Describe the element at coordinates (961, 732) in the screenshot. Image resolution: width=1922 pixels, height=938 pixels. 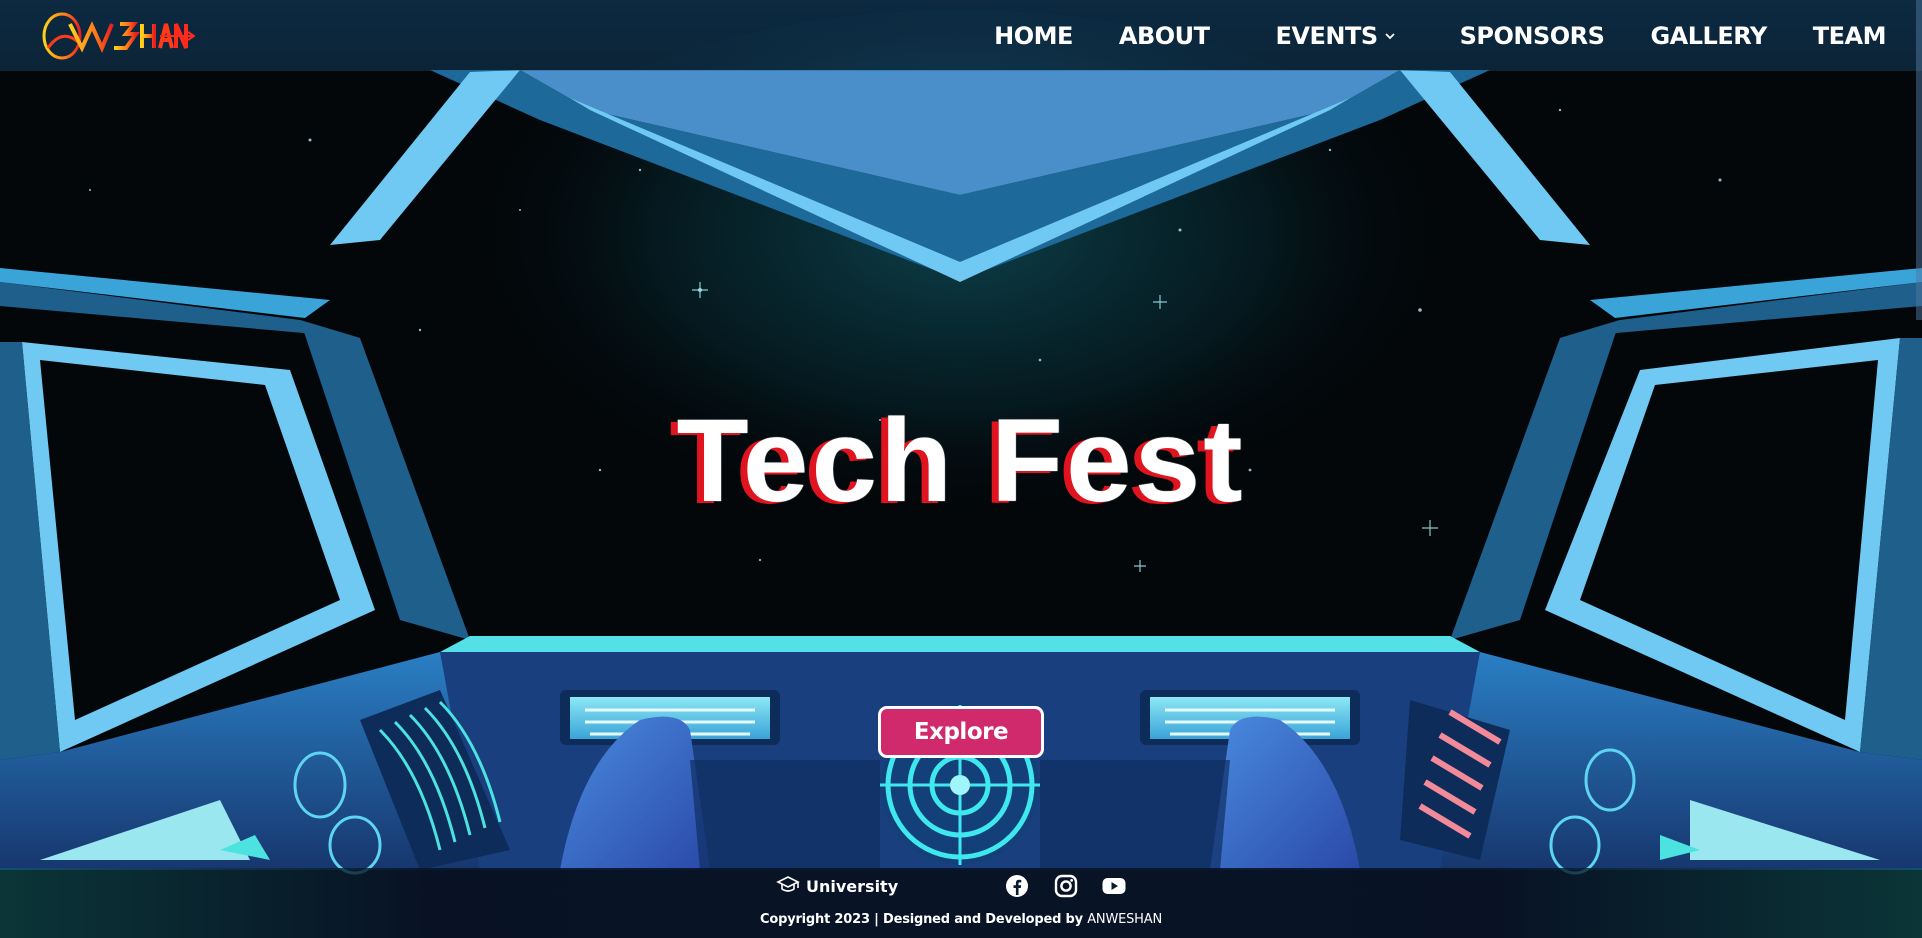
I see `explore-button: Explore` at that location.